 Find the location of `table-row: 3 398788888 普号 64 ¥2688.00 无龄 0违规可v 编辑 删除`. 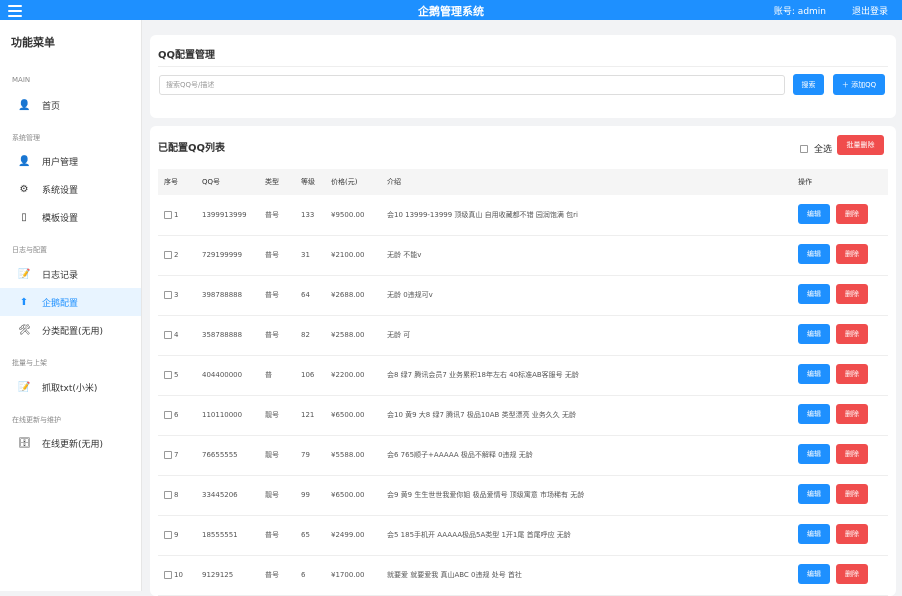

table-row: 3 398788888 普号 64 ¥2688.00 无龄 0违规可v 编辑 删除 is located at coordinates (523, 295).